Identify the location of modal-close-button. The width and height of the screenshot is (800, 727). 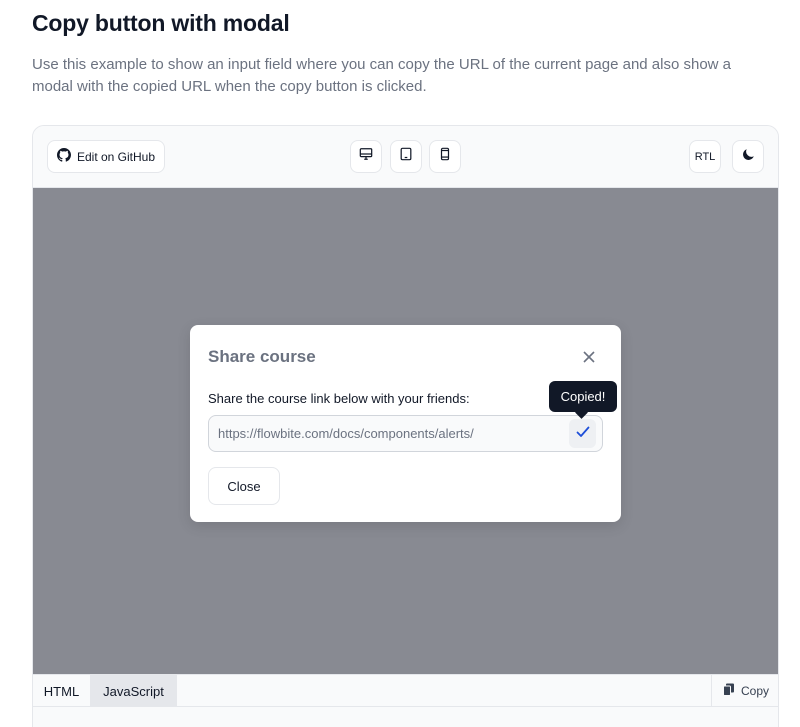
(589, 359).